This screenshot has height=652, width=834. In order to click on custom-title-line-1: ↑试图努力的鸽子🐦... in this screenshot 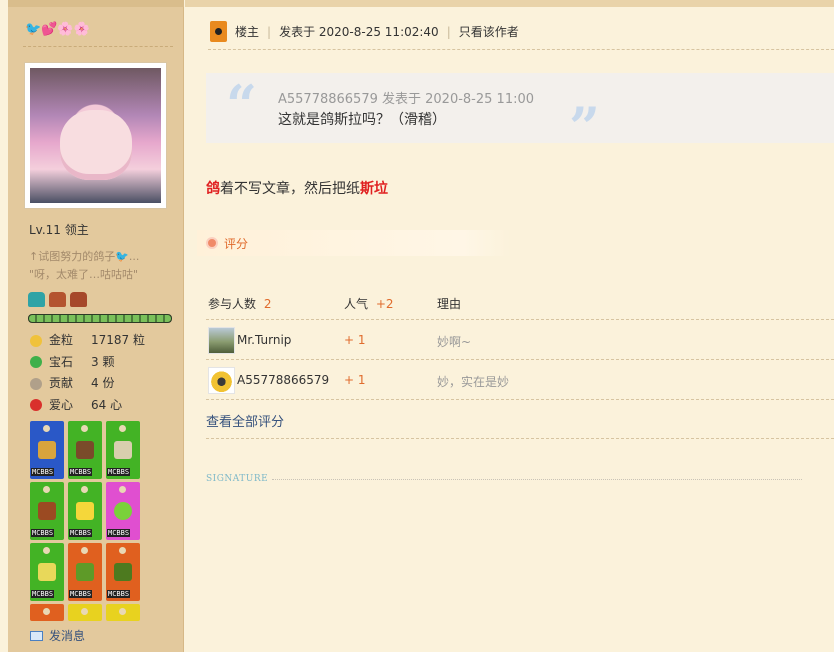, I will do `click(84, 256)`.